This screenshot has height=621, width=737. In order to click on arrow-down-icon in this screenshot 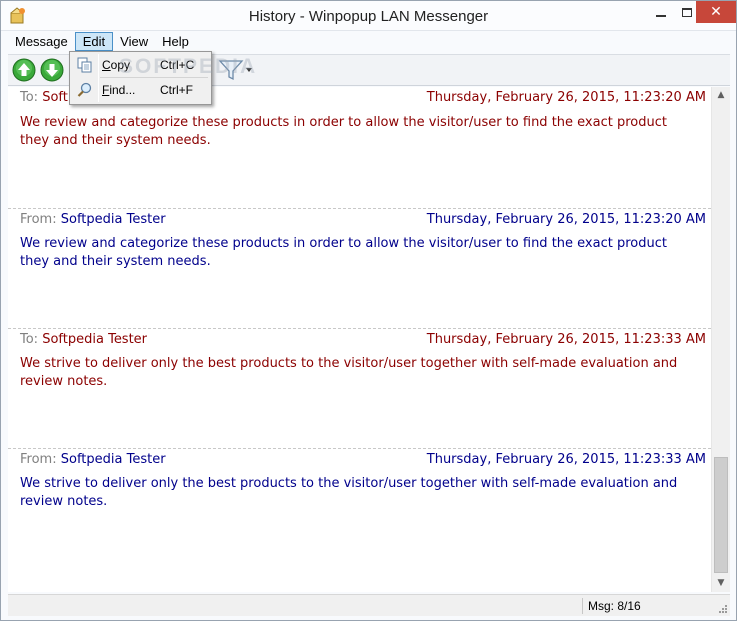, I will do `click(52, 70)`.